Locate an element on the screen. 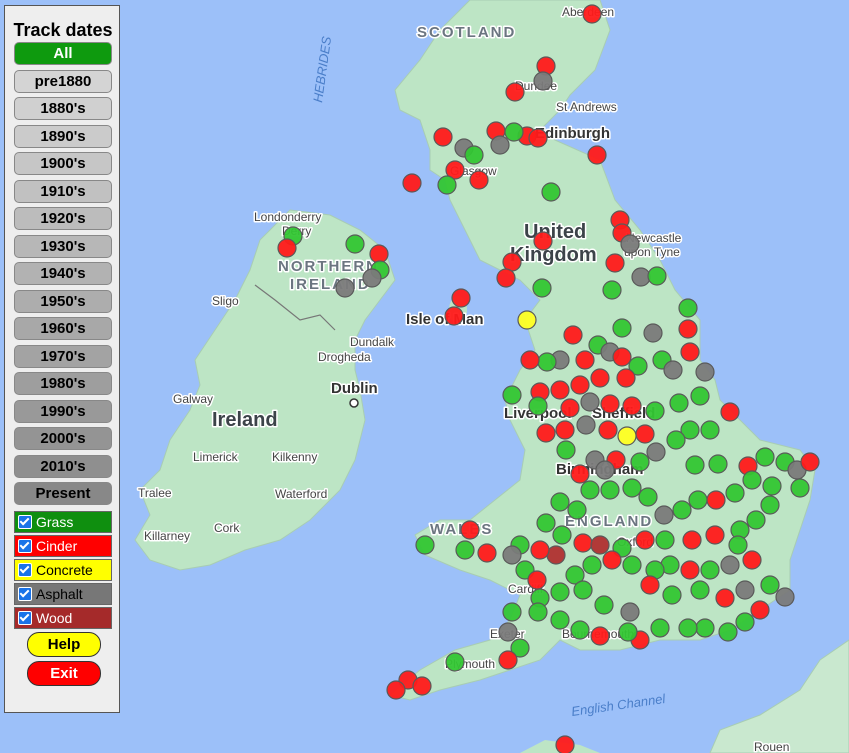 The height and width of the screenshot is (753, 849). date-button-pre1880: pre1880 is located at coordinates (63, 81).